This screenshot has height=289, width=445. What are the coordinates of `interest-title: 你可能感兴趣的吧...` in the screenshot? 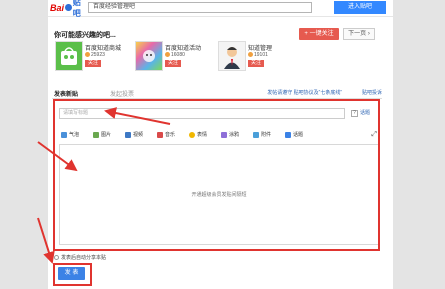 It's located at (85, 35).